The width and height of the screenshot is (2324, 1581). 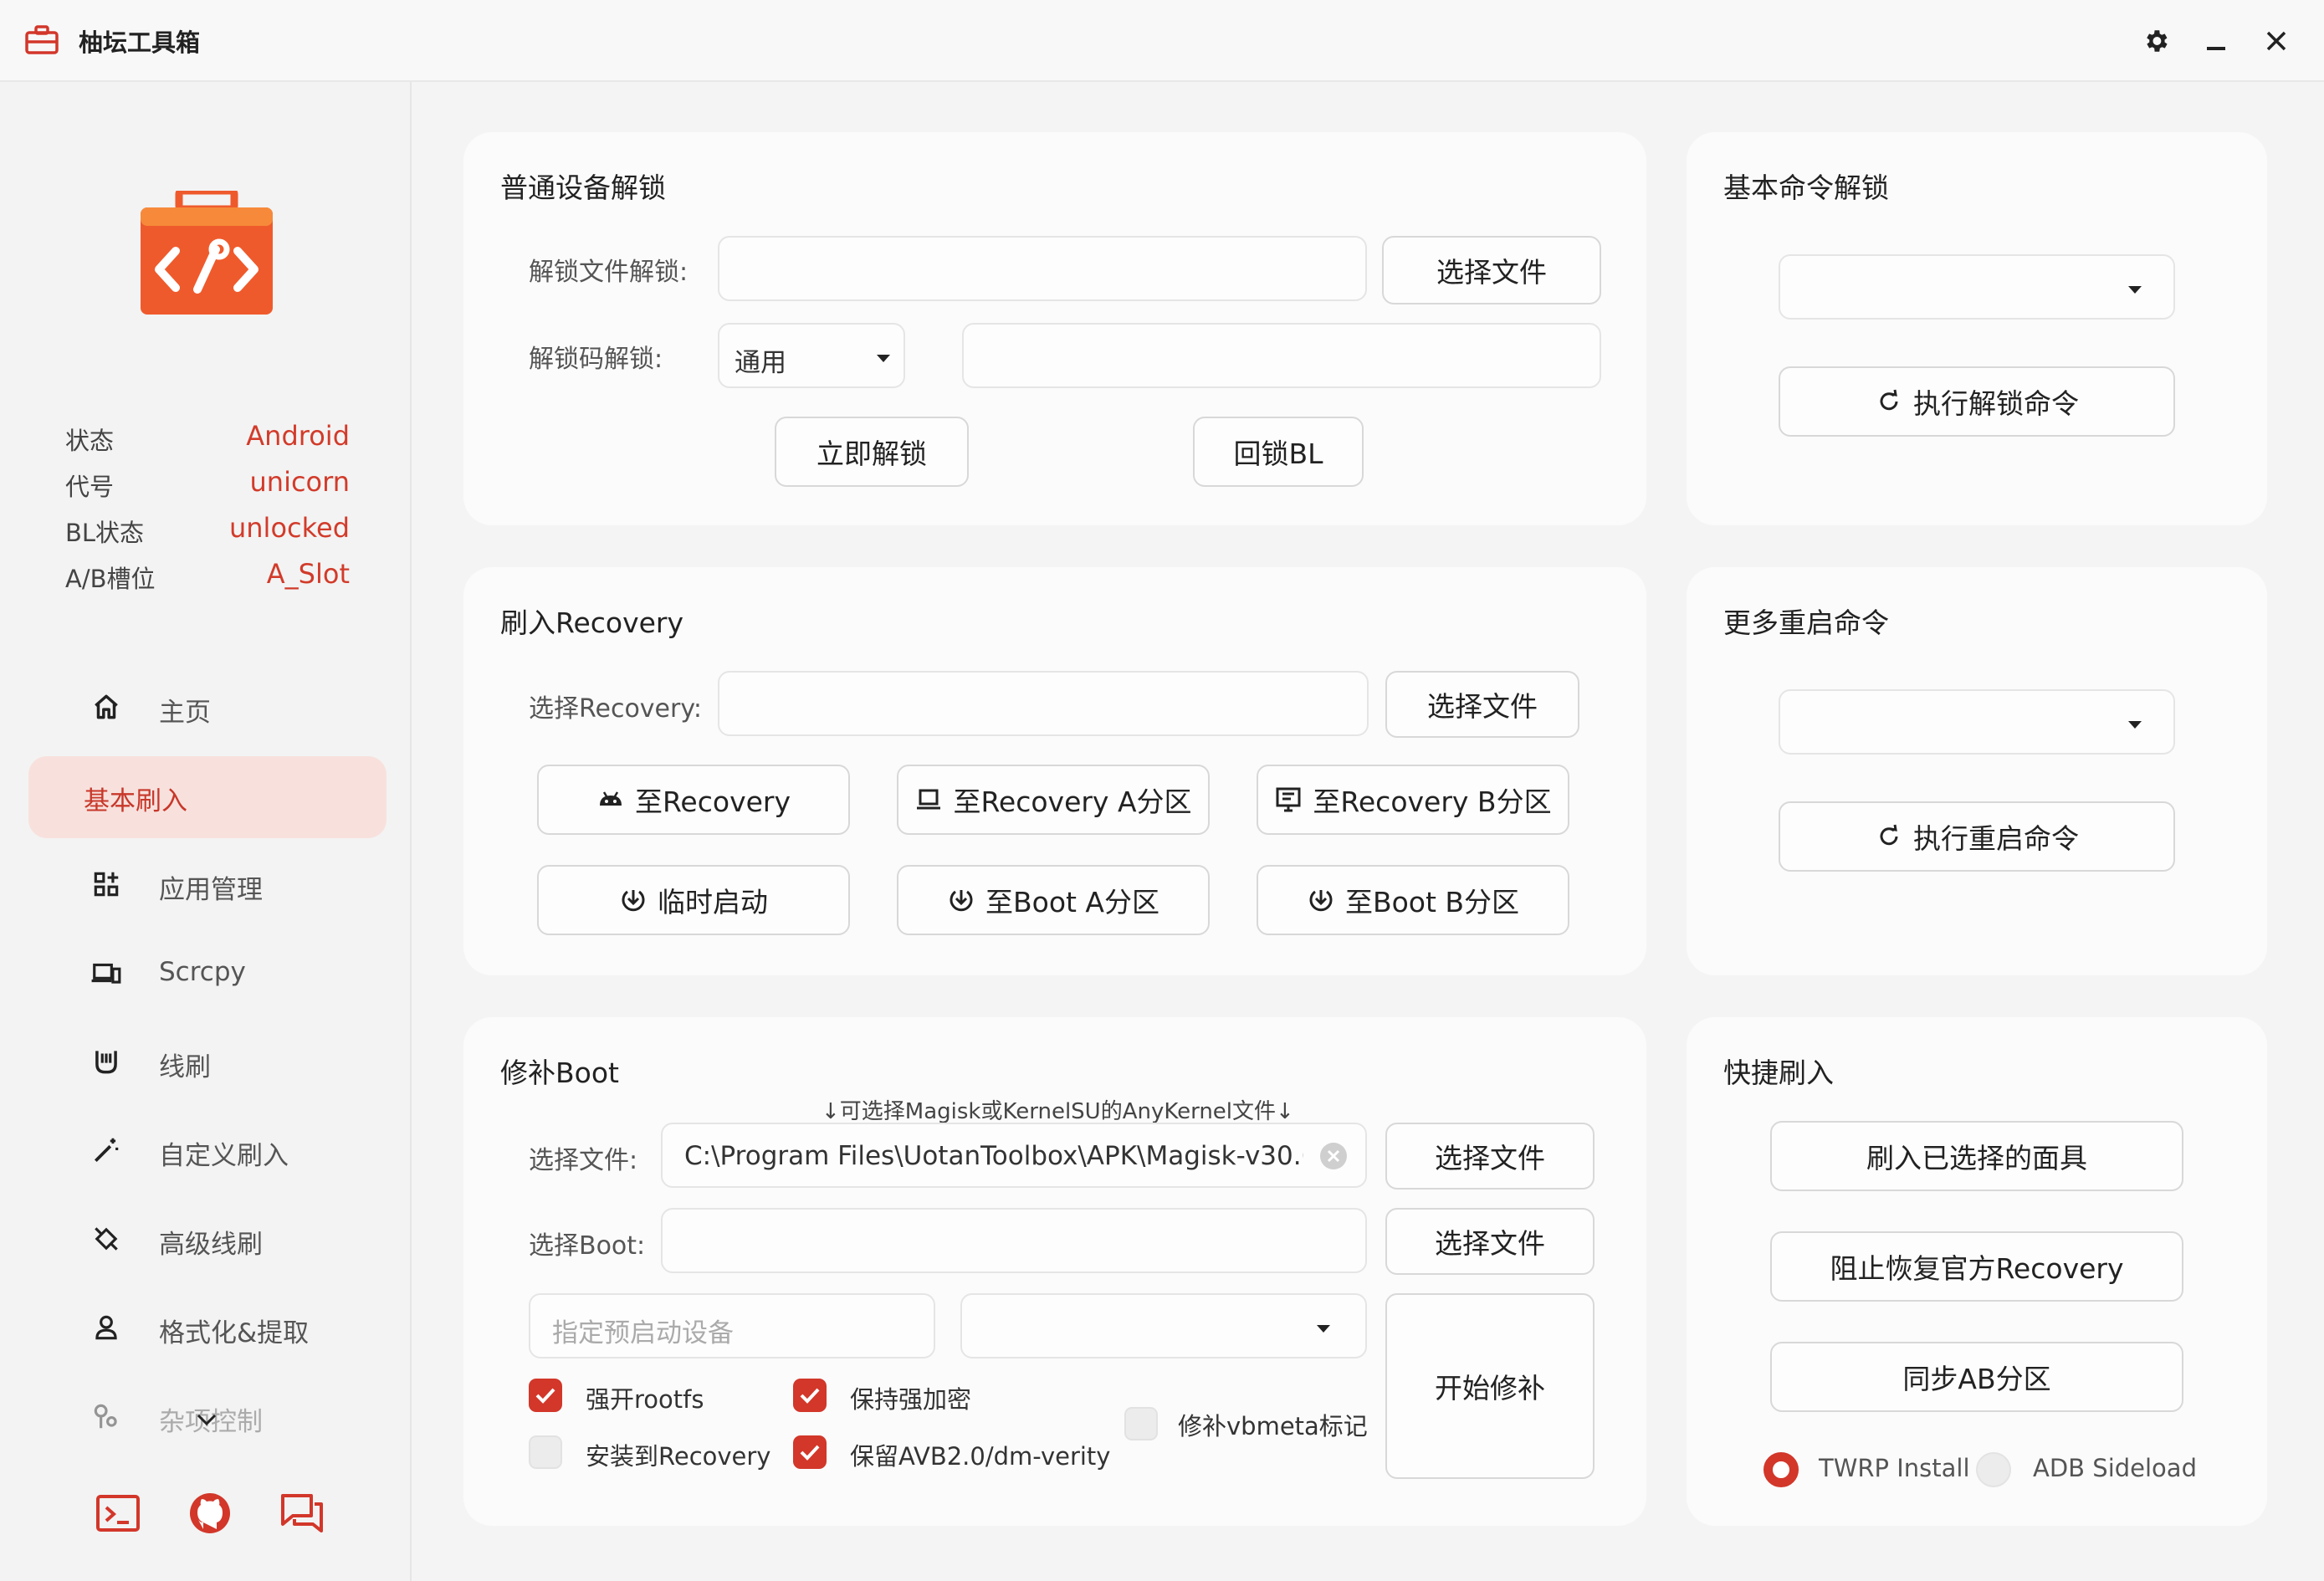 What do you see at coordinates (1044, 704) in the screenshot?
I see `recovery-file-field` at bounding box center [1044, 704].